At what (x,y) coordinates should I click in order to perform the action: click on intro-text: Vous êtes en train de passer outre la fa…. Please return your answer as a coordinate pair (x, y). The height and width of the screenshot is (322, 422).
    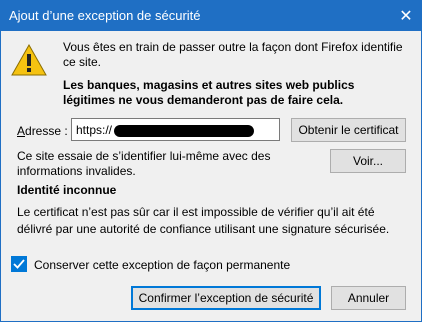
    Looking at the image, I should click on (233, 54).